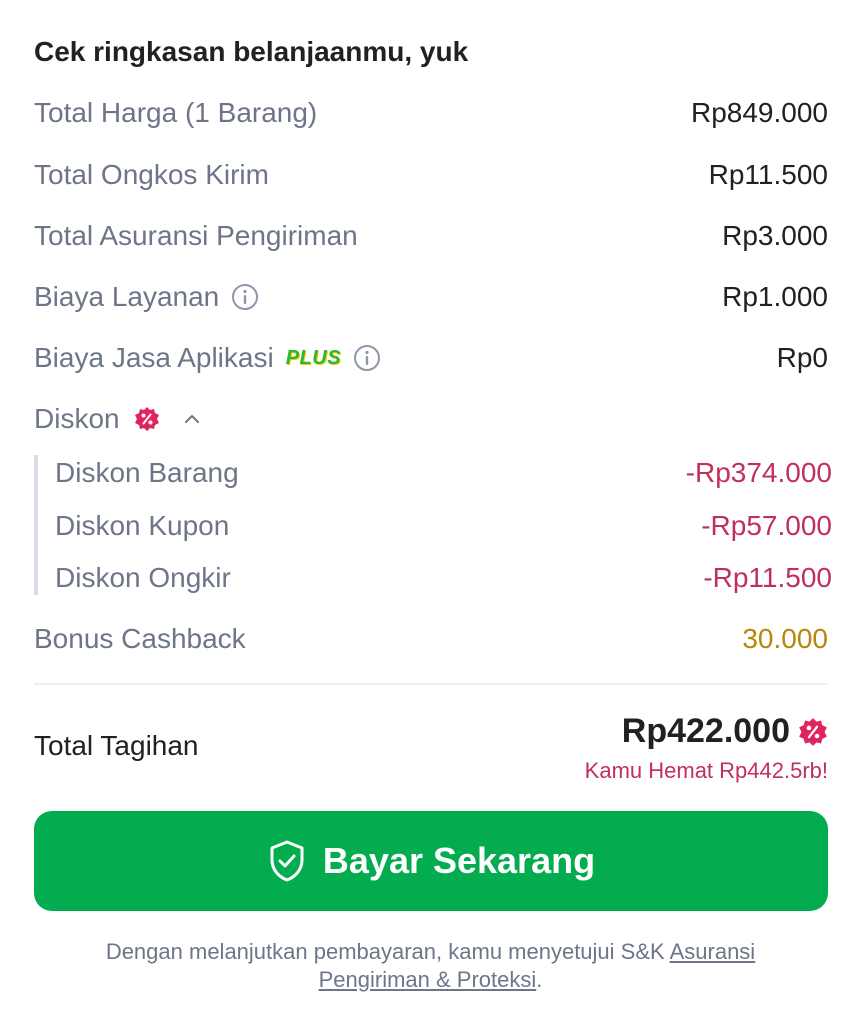 This screenshot has height=1024, width=861. I want to click on summary-title: Cek ringkasan belanjaanmu, yuk, so click(251, 51).